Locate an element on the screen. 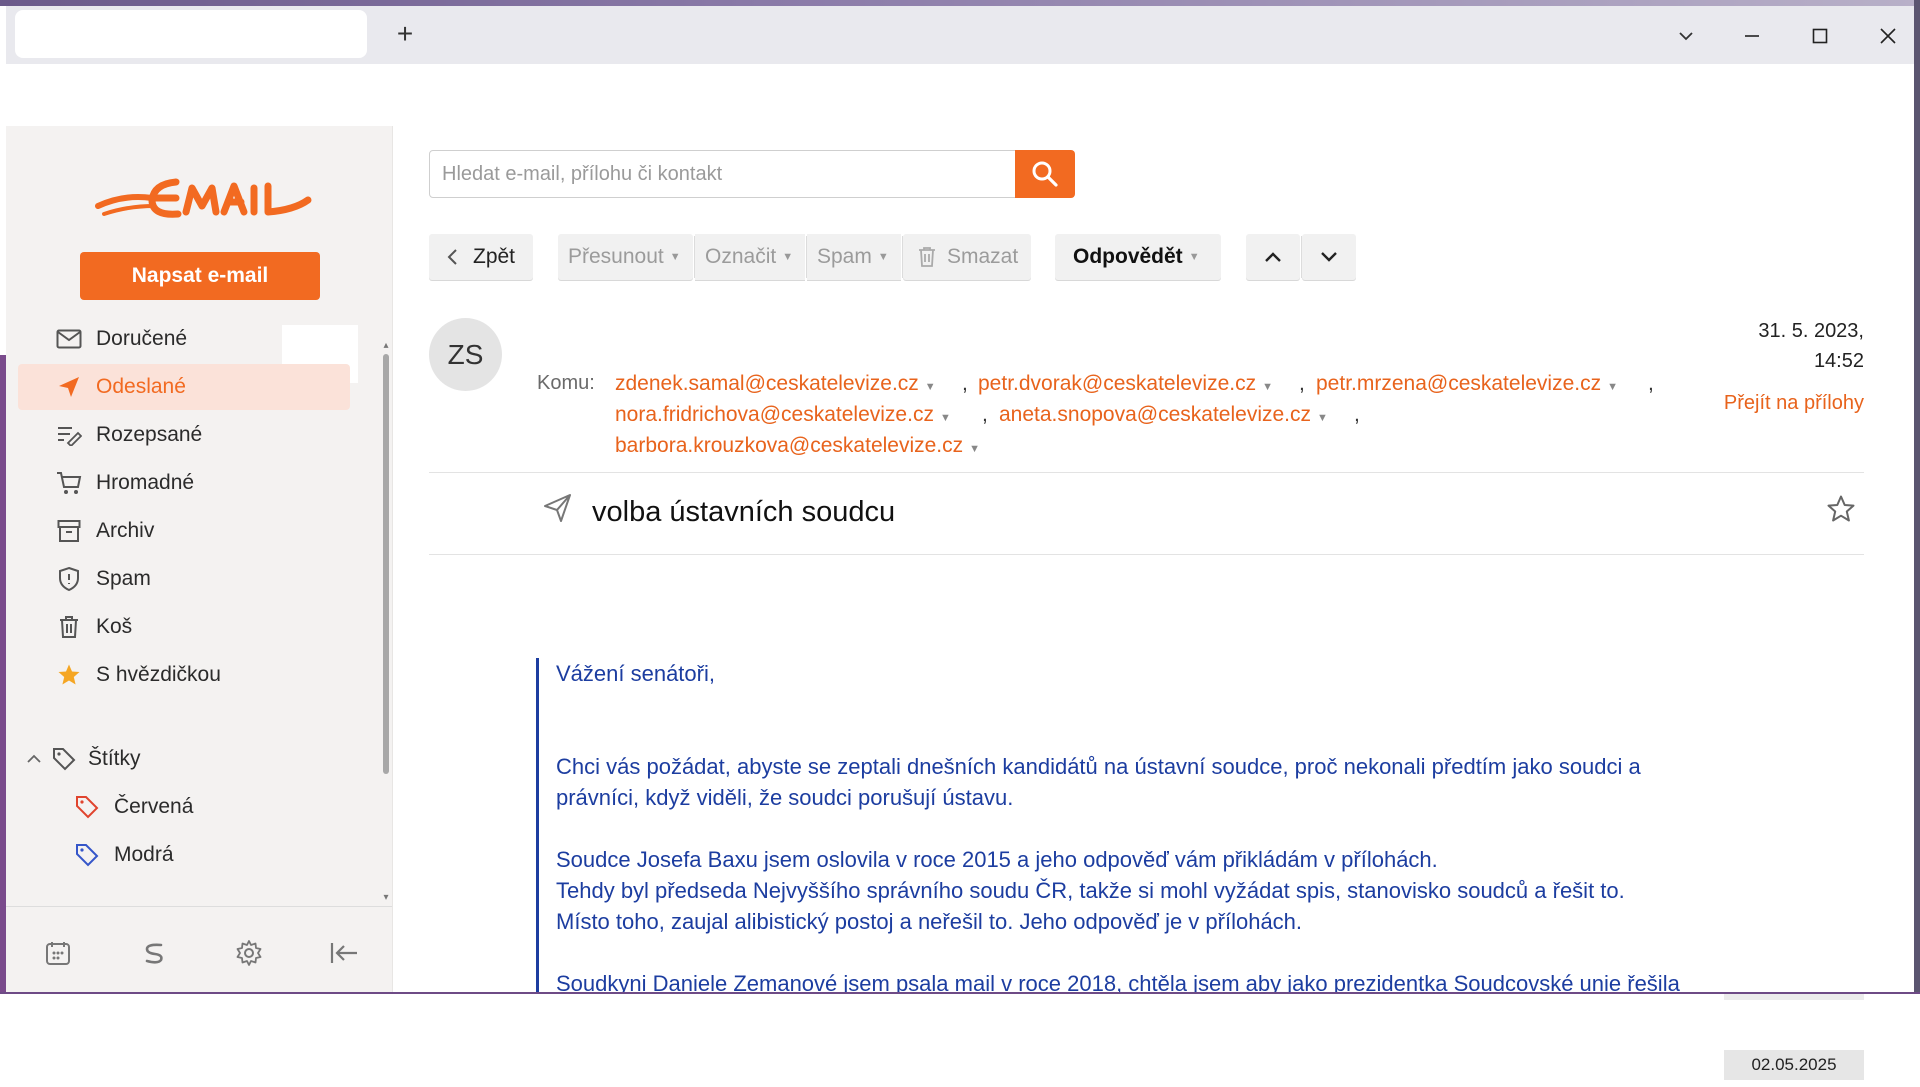 This screenshot has width=1920, height=1087. attachments-link: Přejít na přílohy is located at coordinates (1755, 403).